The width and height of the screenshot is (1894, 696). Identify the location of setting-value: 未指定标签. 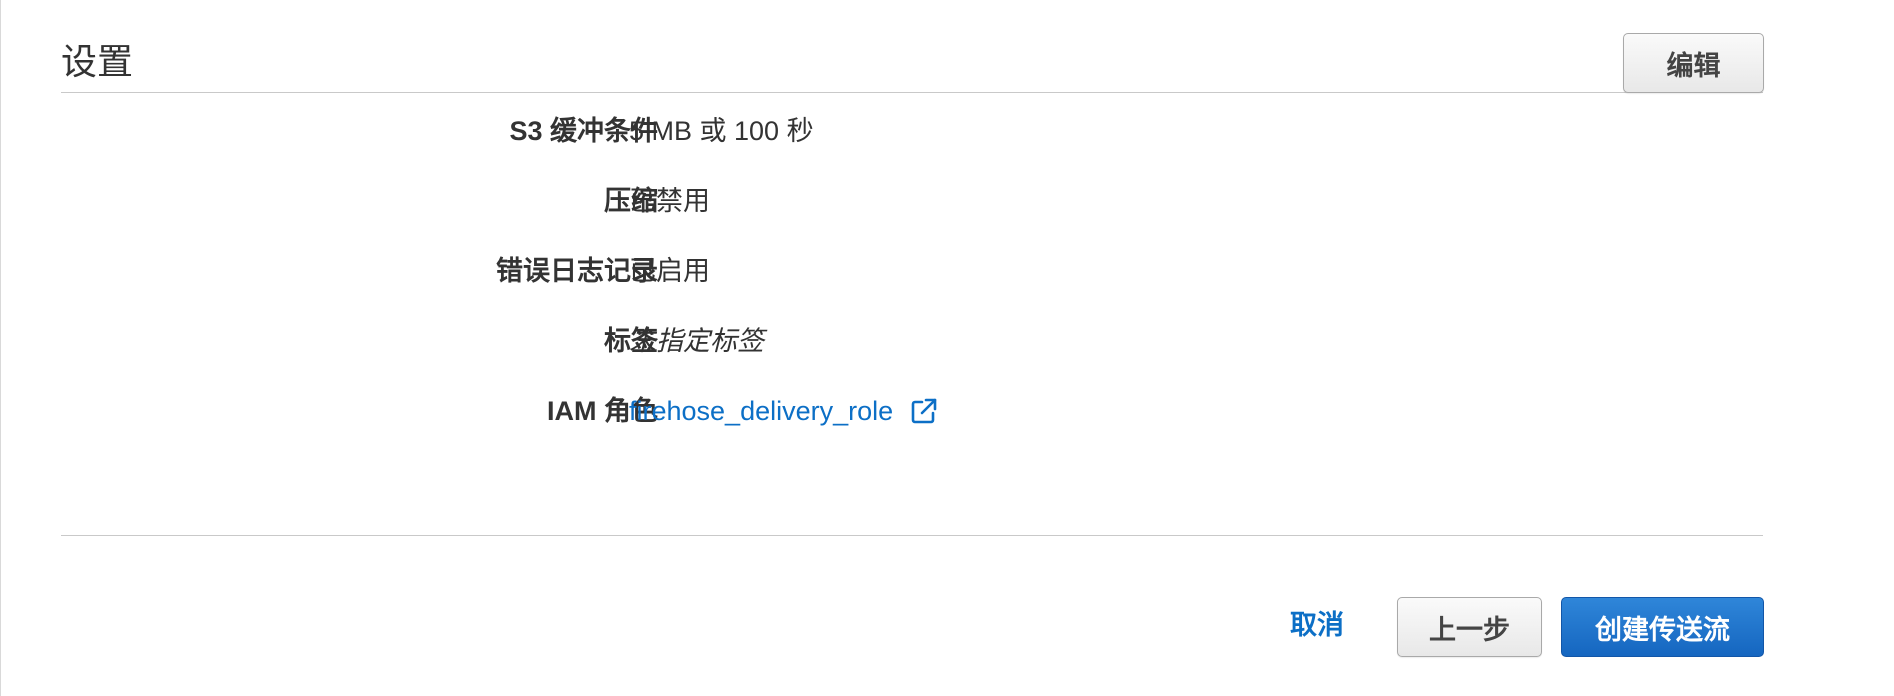
(696, 341).